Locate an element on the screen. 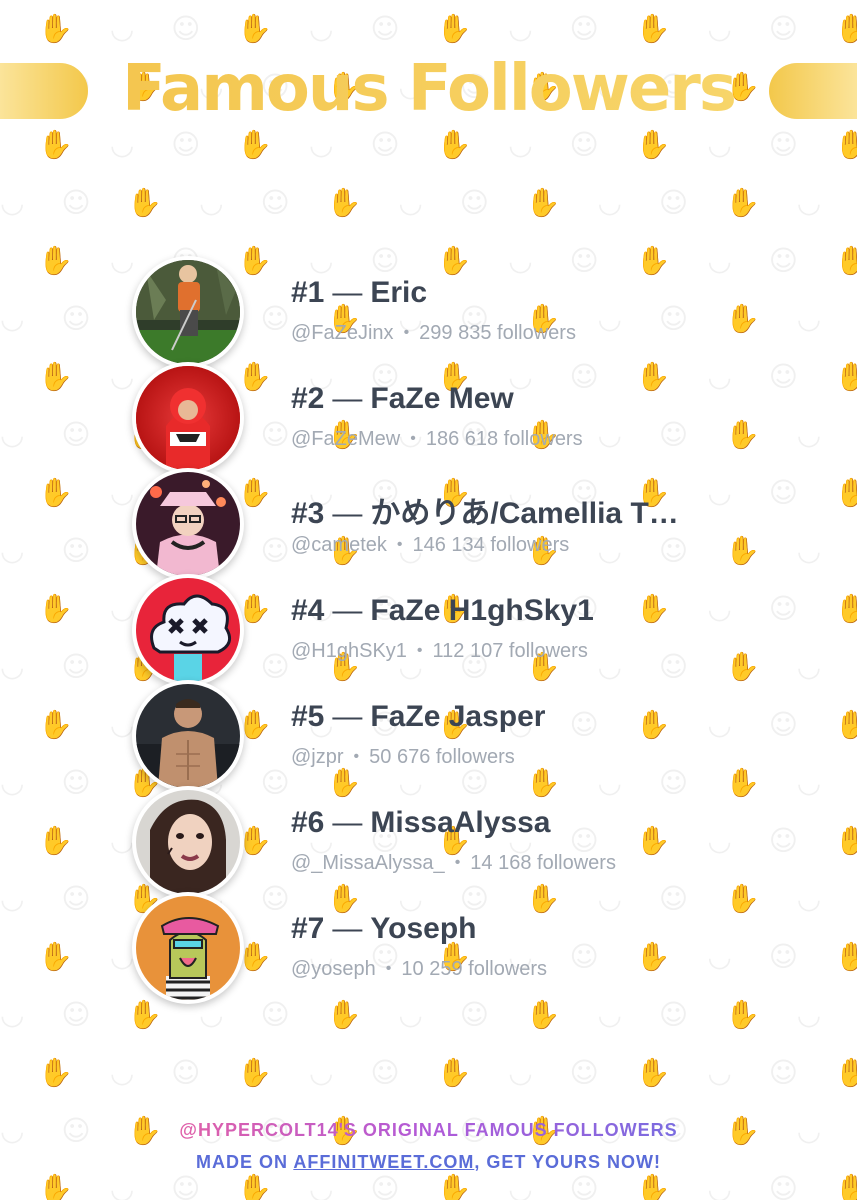 This screenshot has height=1200, width=857. follower-entry: #1— Eric @FaZeJinx • 299 835 followers is located at coordinates (428, 312).